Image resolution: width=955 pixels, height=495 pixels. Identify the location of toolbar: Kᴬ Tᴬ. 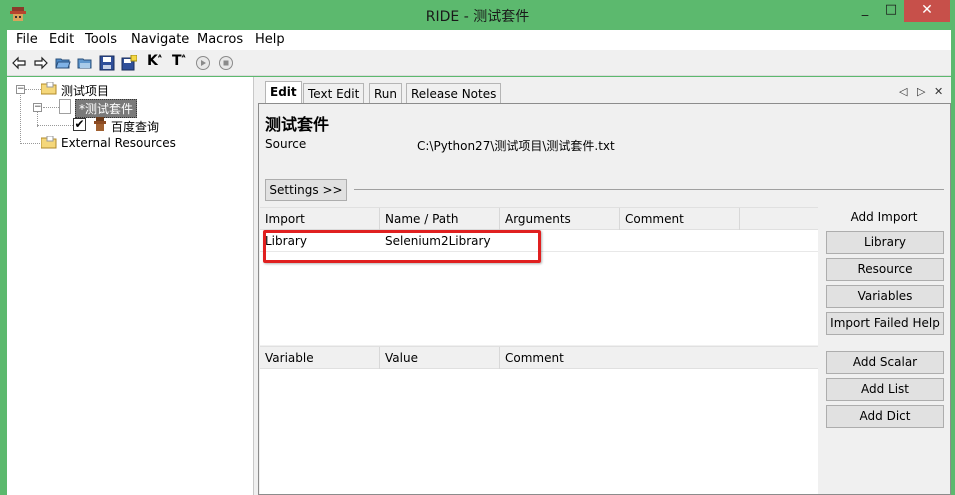
(479, 63).